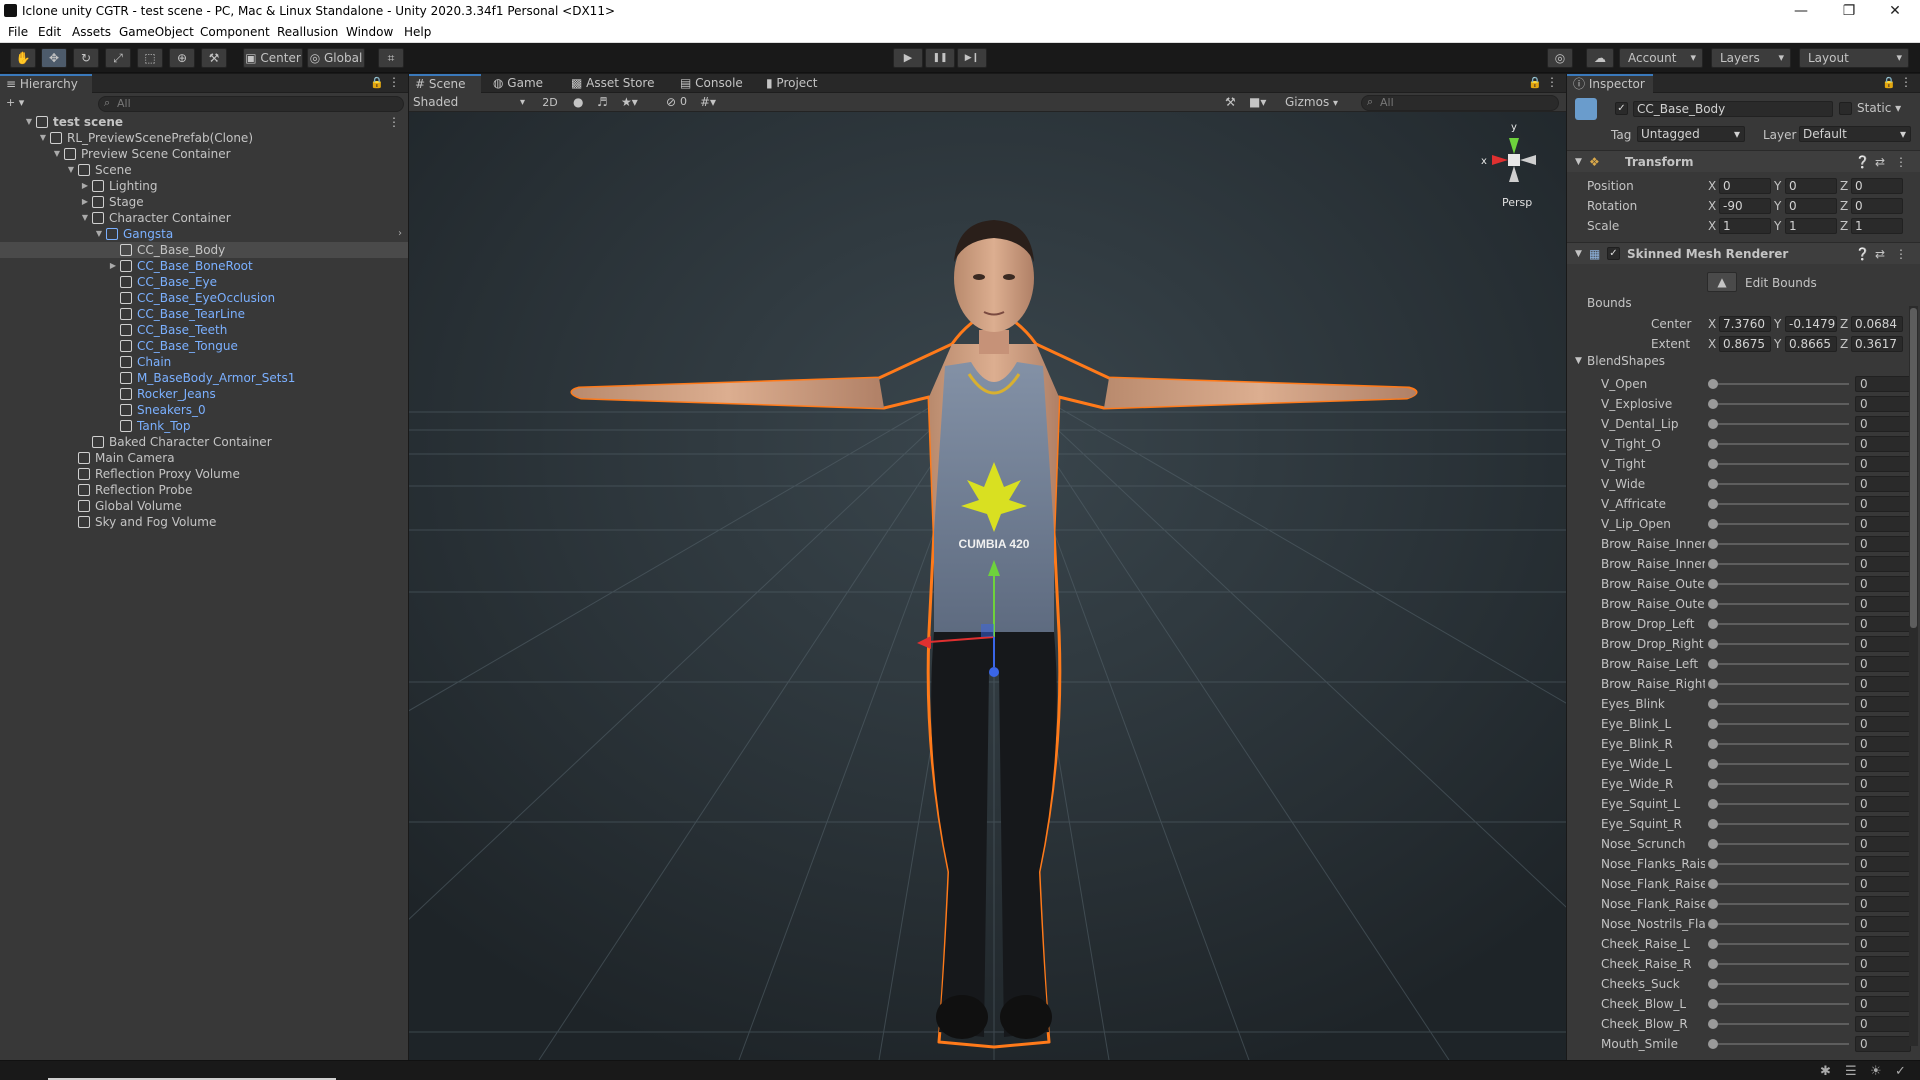 This screenshot has height=1080, width=1920. Describe the element at coordinates (578, 102) in the screenshot. I see `lighting-toggle-icon: ●` at that location.